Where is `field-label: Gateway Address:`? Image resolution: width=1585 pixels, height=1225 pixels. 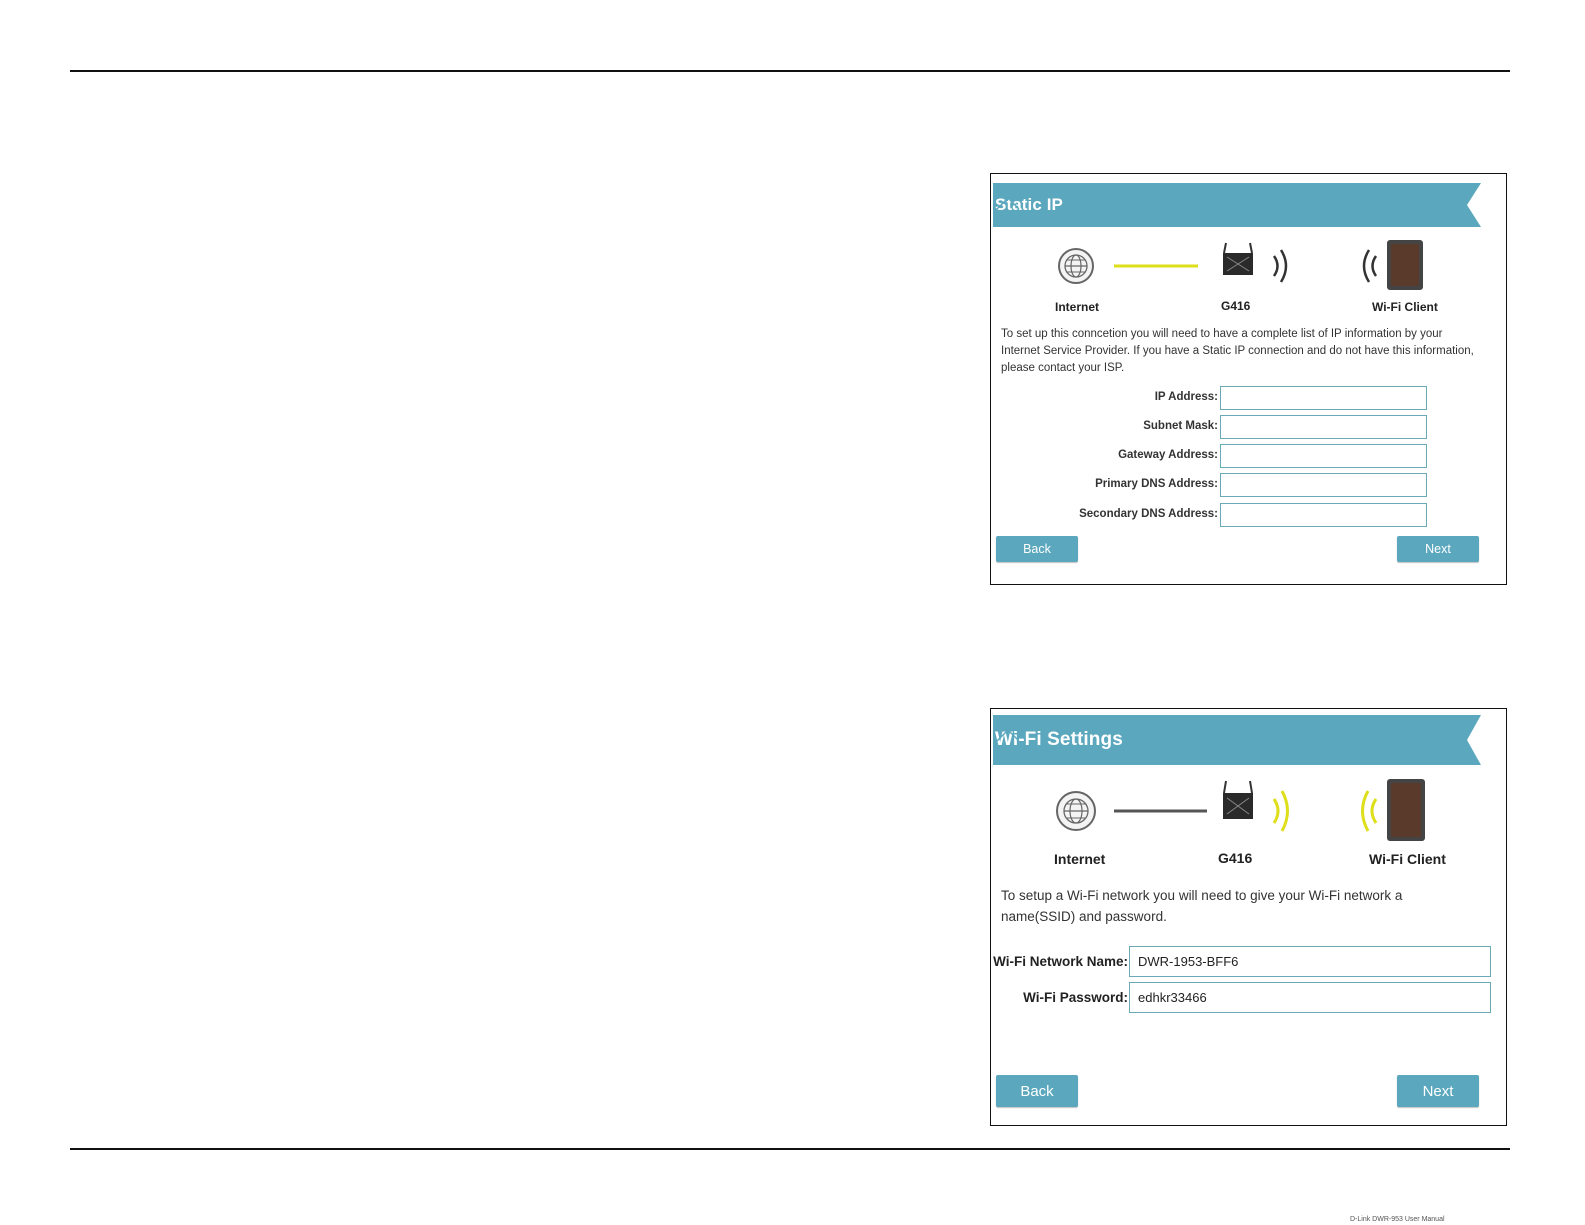 field-label: Gateway Address: is located at coordinates (1168, 455).